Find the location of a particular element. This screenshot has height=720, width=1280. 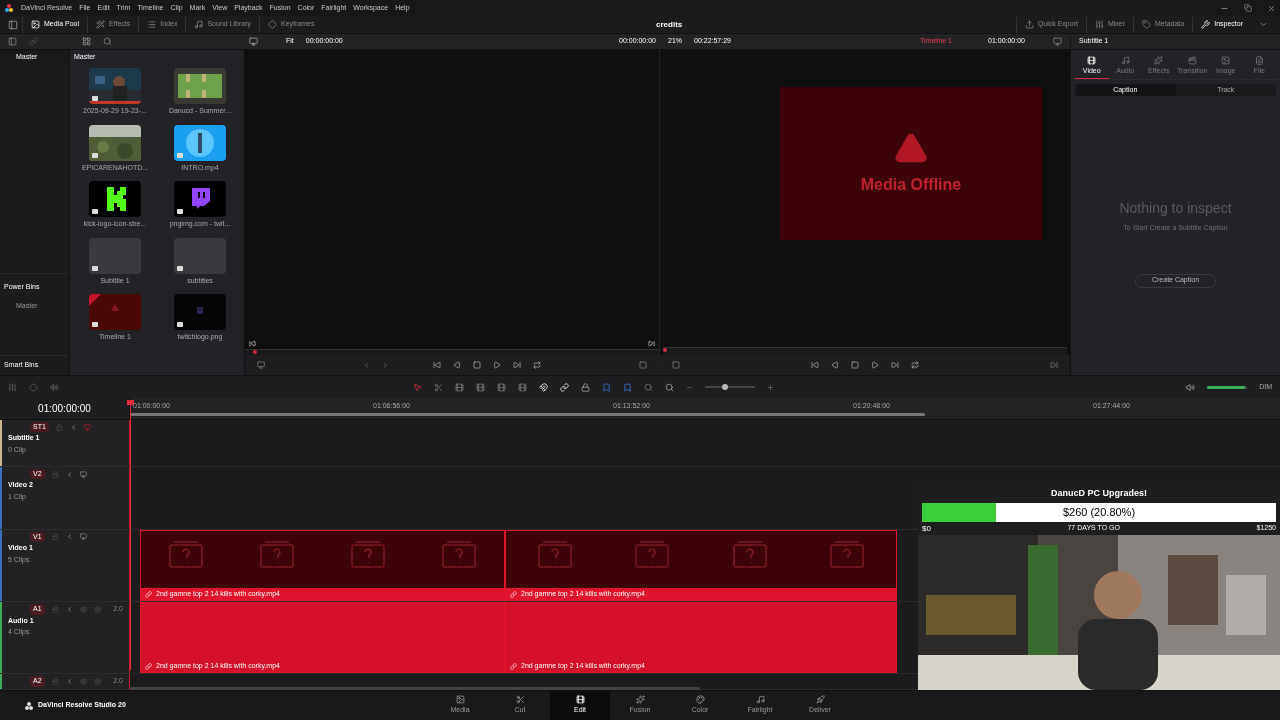

viewer-options-icon is located at coordinates (261, 365).